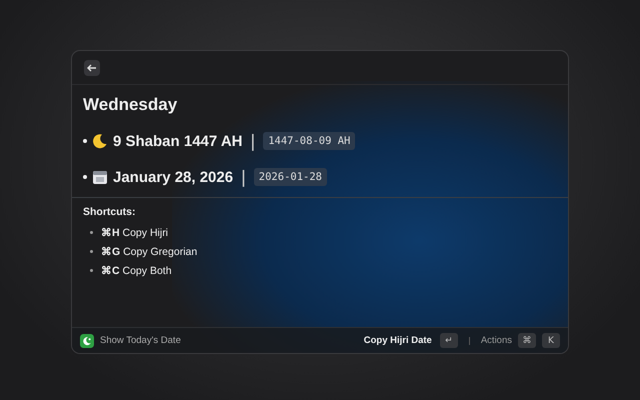 The height and width of the screenshot is (400, 640). I want to click on back-arrow-icon, so click(92, 68).